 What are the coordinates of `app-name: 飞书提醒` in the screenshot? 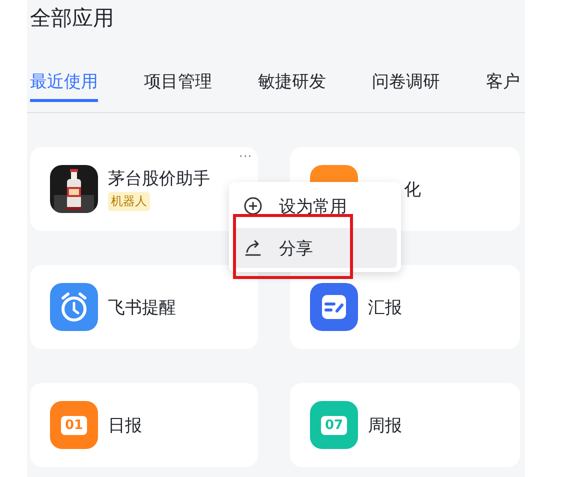 It's located at (142, 307).